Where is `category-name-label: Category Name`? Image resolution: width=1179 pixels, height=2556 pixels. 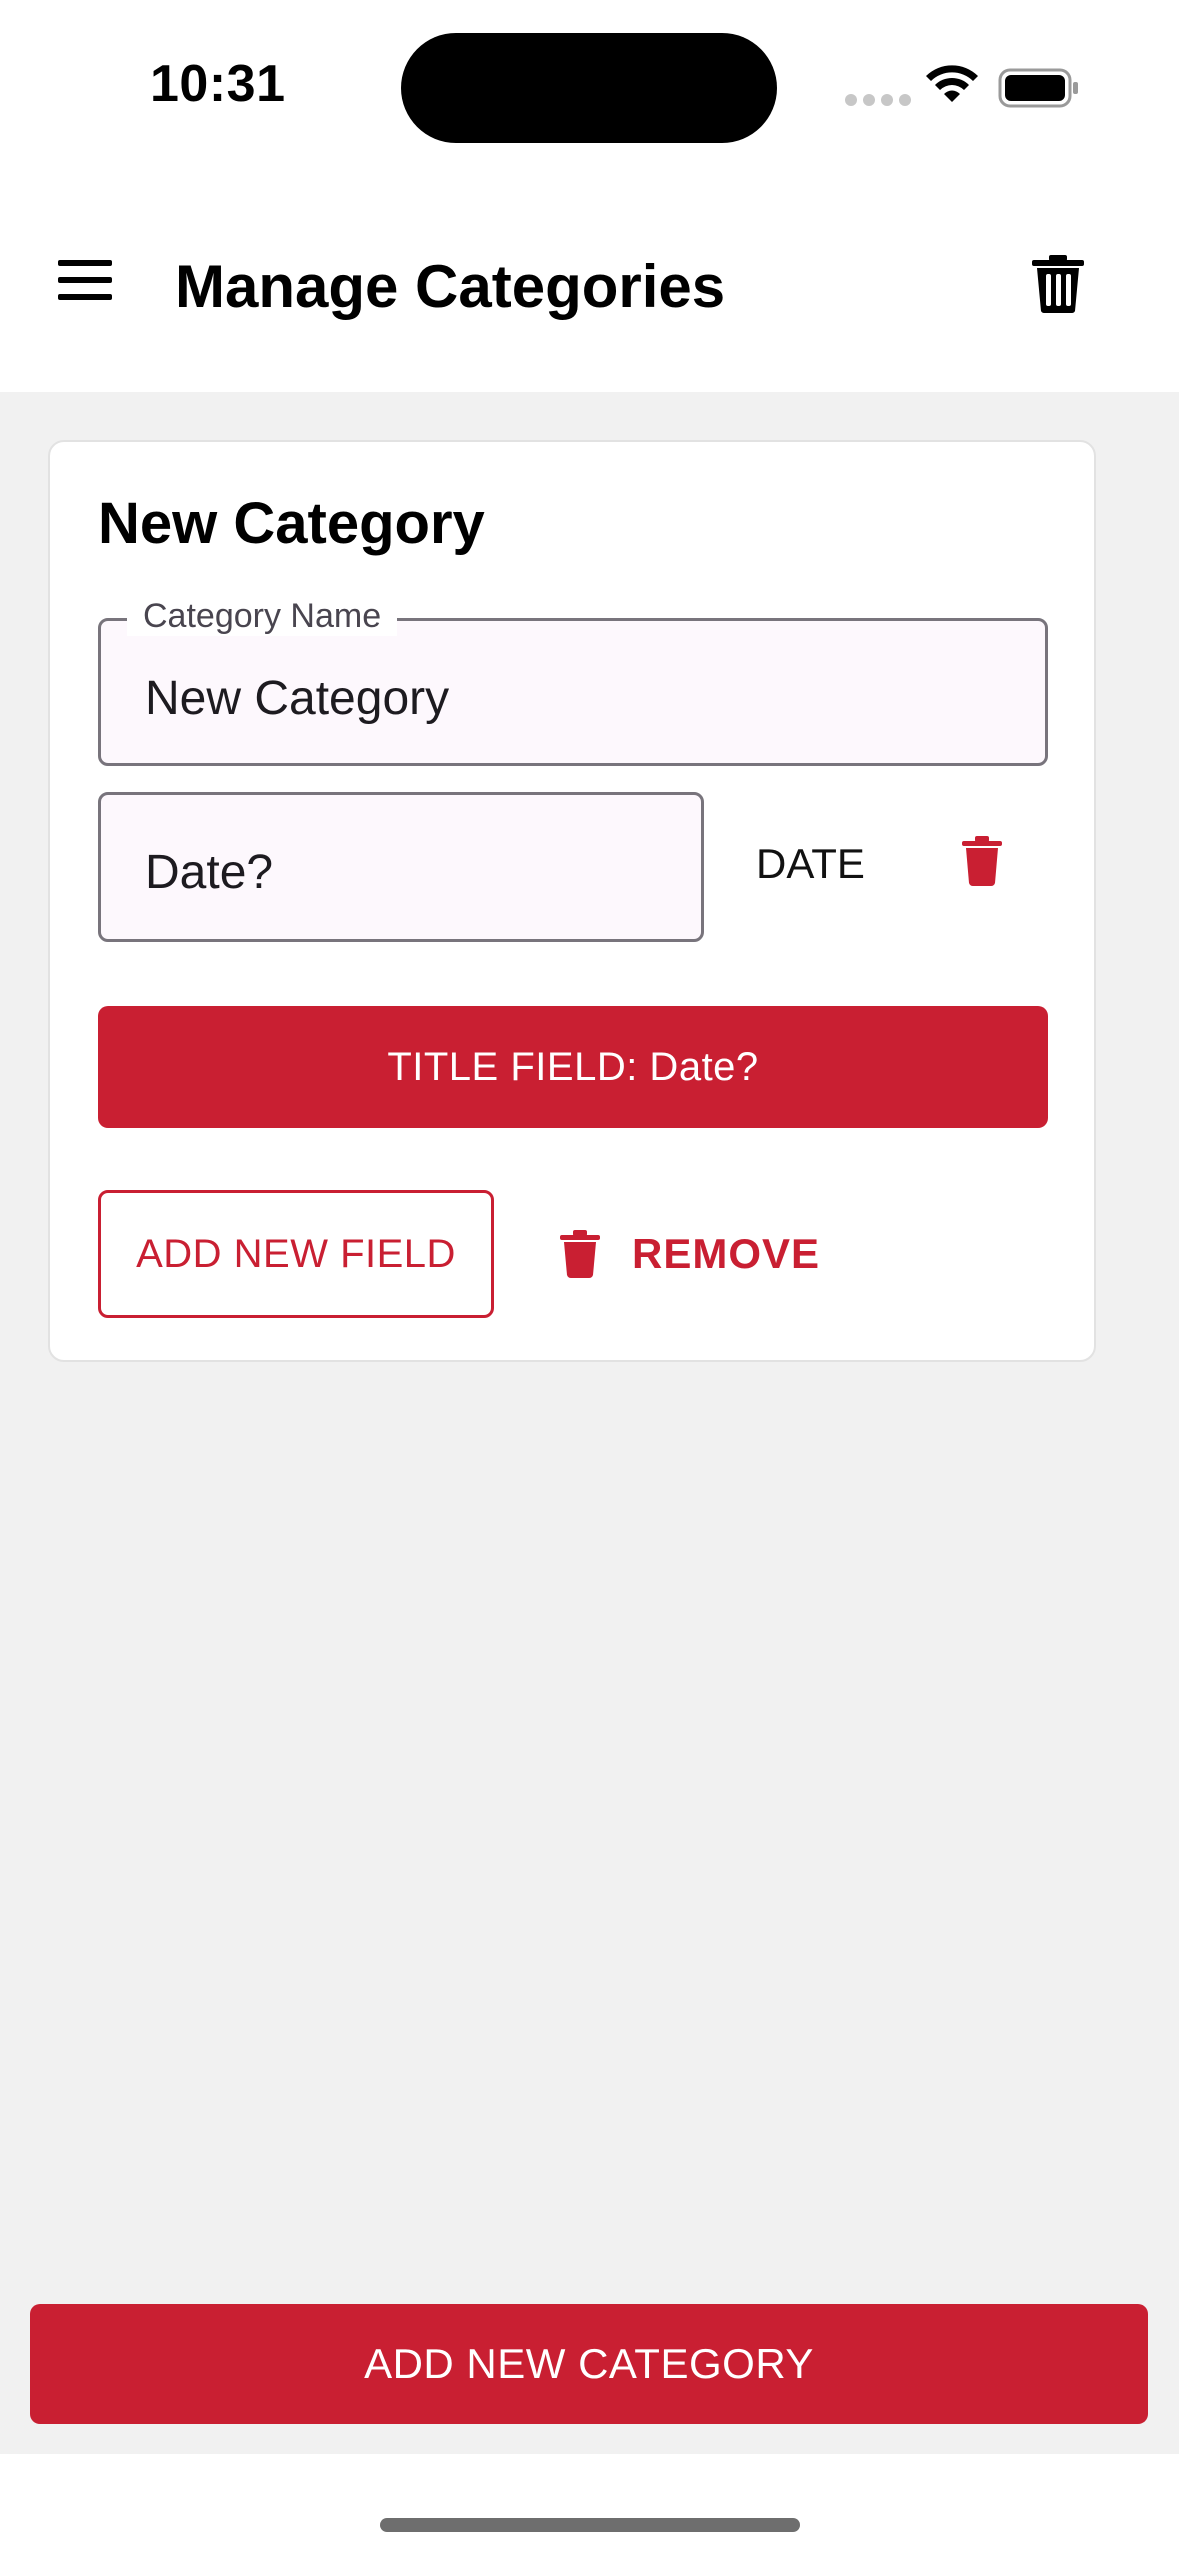 category-name-label: Category Name is located at coordinates (262, 616).